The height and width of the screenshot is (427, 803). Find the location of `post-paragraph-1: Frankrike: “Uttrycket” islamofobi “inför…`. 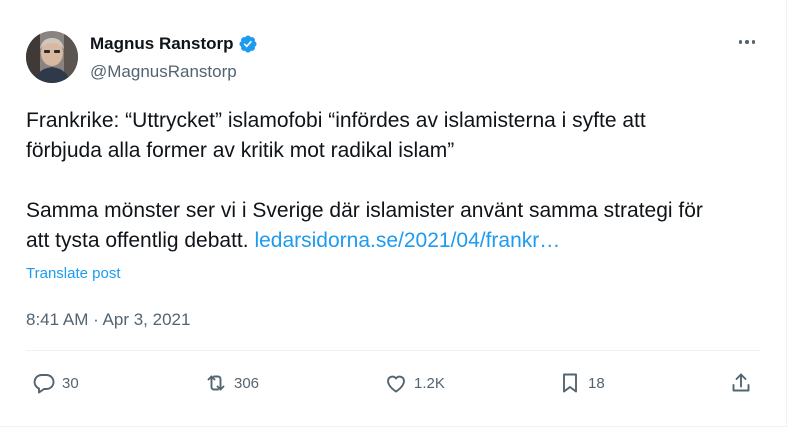

post-paragraph-1: Frankrike: “Uttrycket” islamofobi “inför… is located at coordinates (336, 135).